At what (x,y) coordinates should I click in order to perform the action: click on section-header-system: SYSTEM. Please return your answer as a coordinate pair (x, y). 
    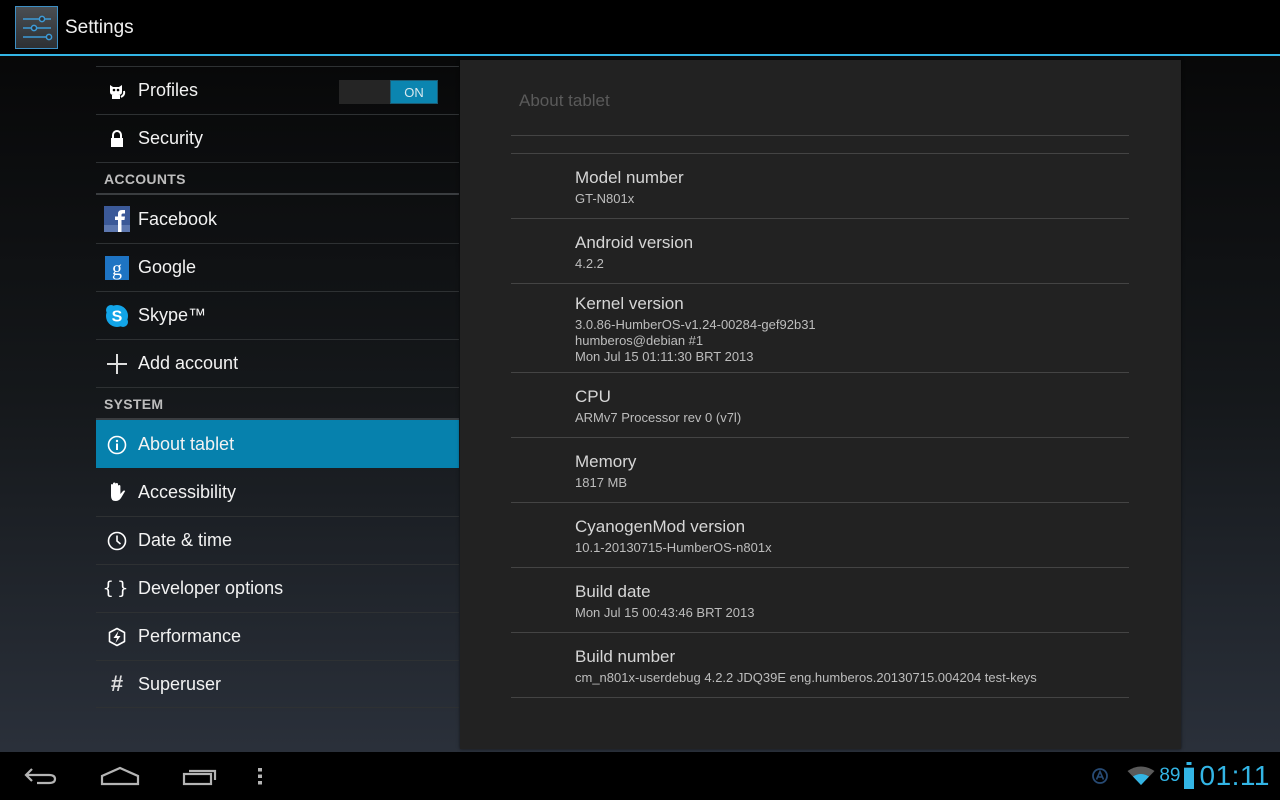
    Looking at the image, I should click on (277, 403).